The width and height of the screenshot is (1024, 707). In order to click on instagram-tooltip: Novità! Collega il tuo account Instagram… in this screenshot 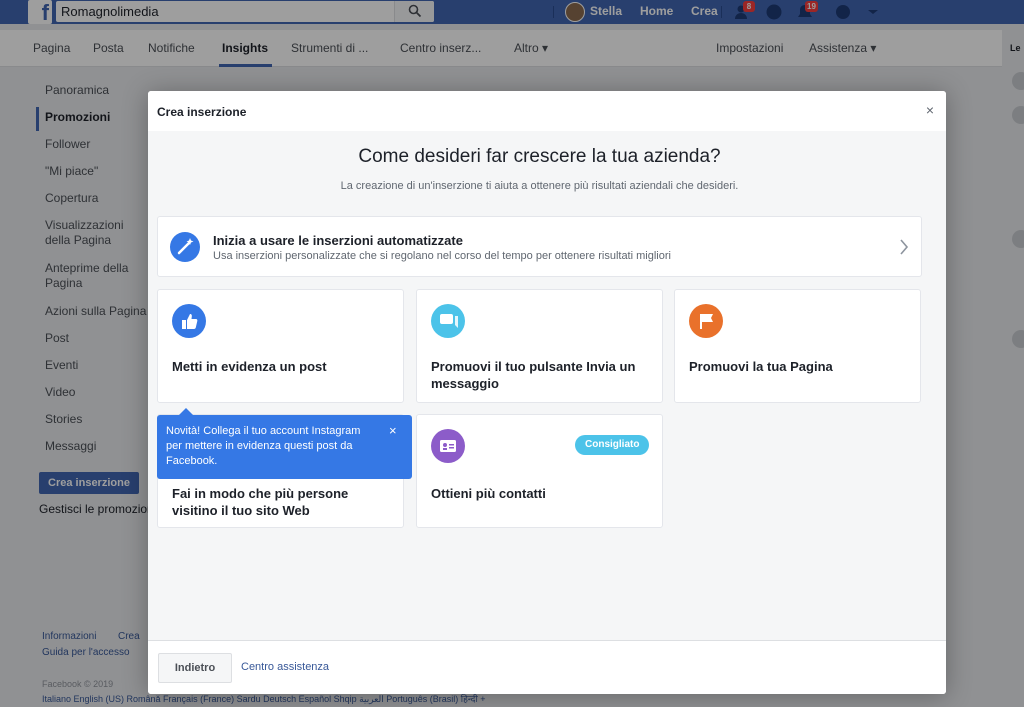, I will do `click(284, 443)`.